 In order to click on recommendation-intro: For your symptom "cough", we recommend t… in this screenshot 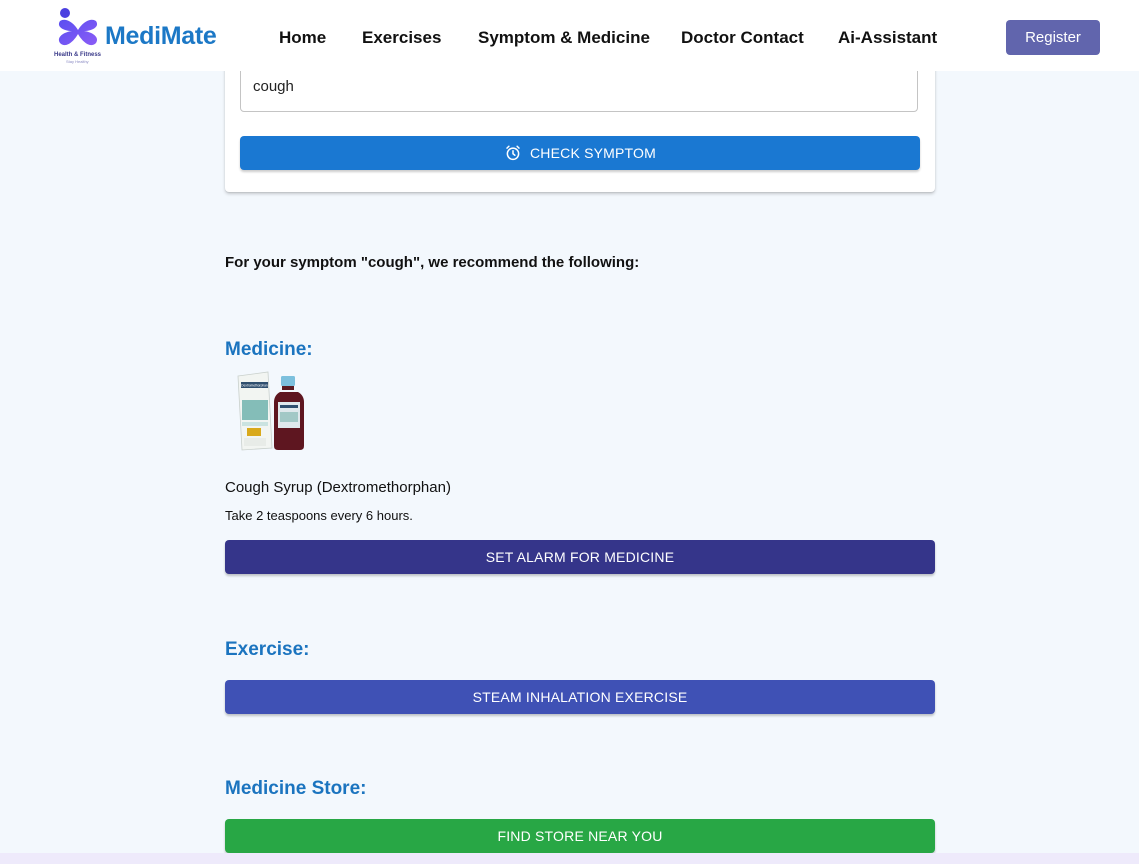, I will do `click(432, 262)`.